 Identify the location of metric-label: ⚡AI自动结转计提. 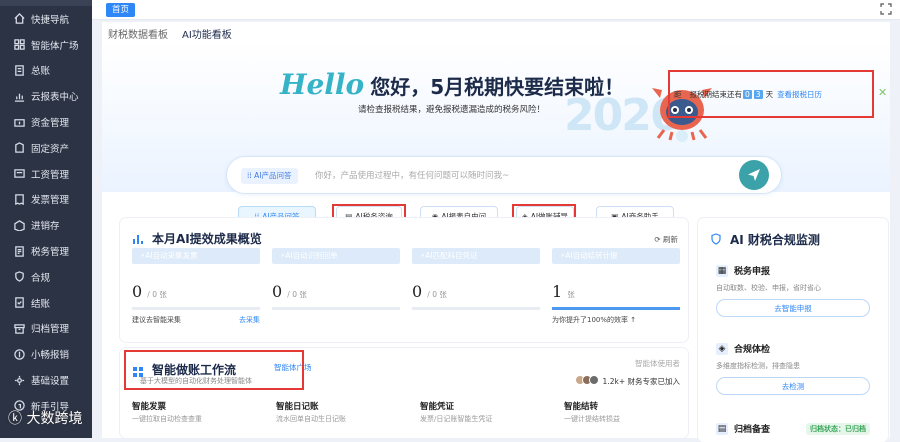
(616, 256).